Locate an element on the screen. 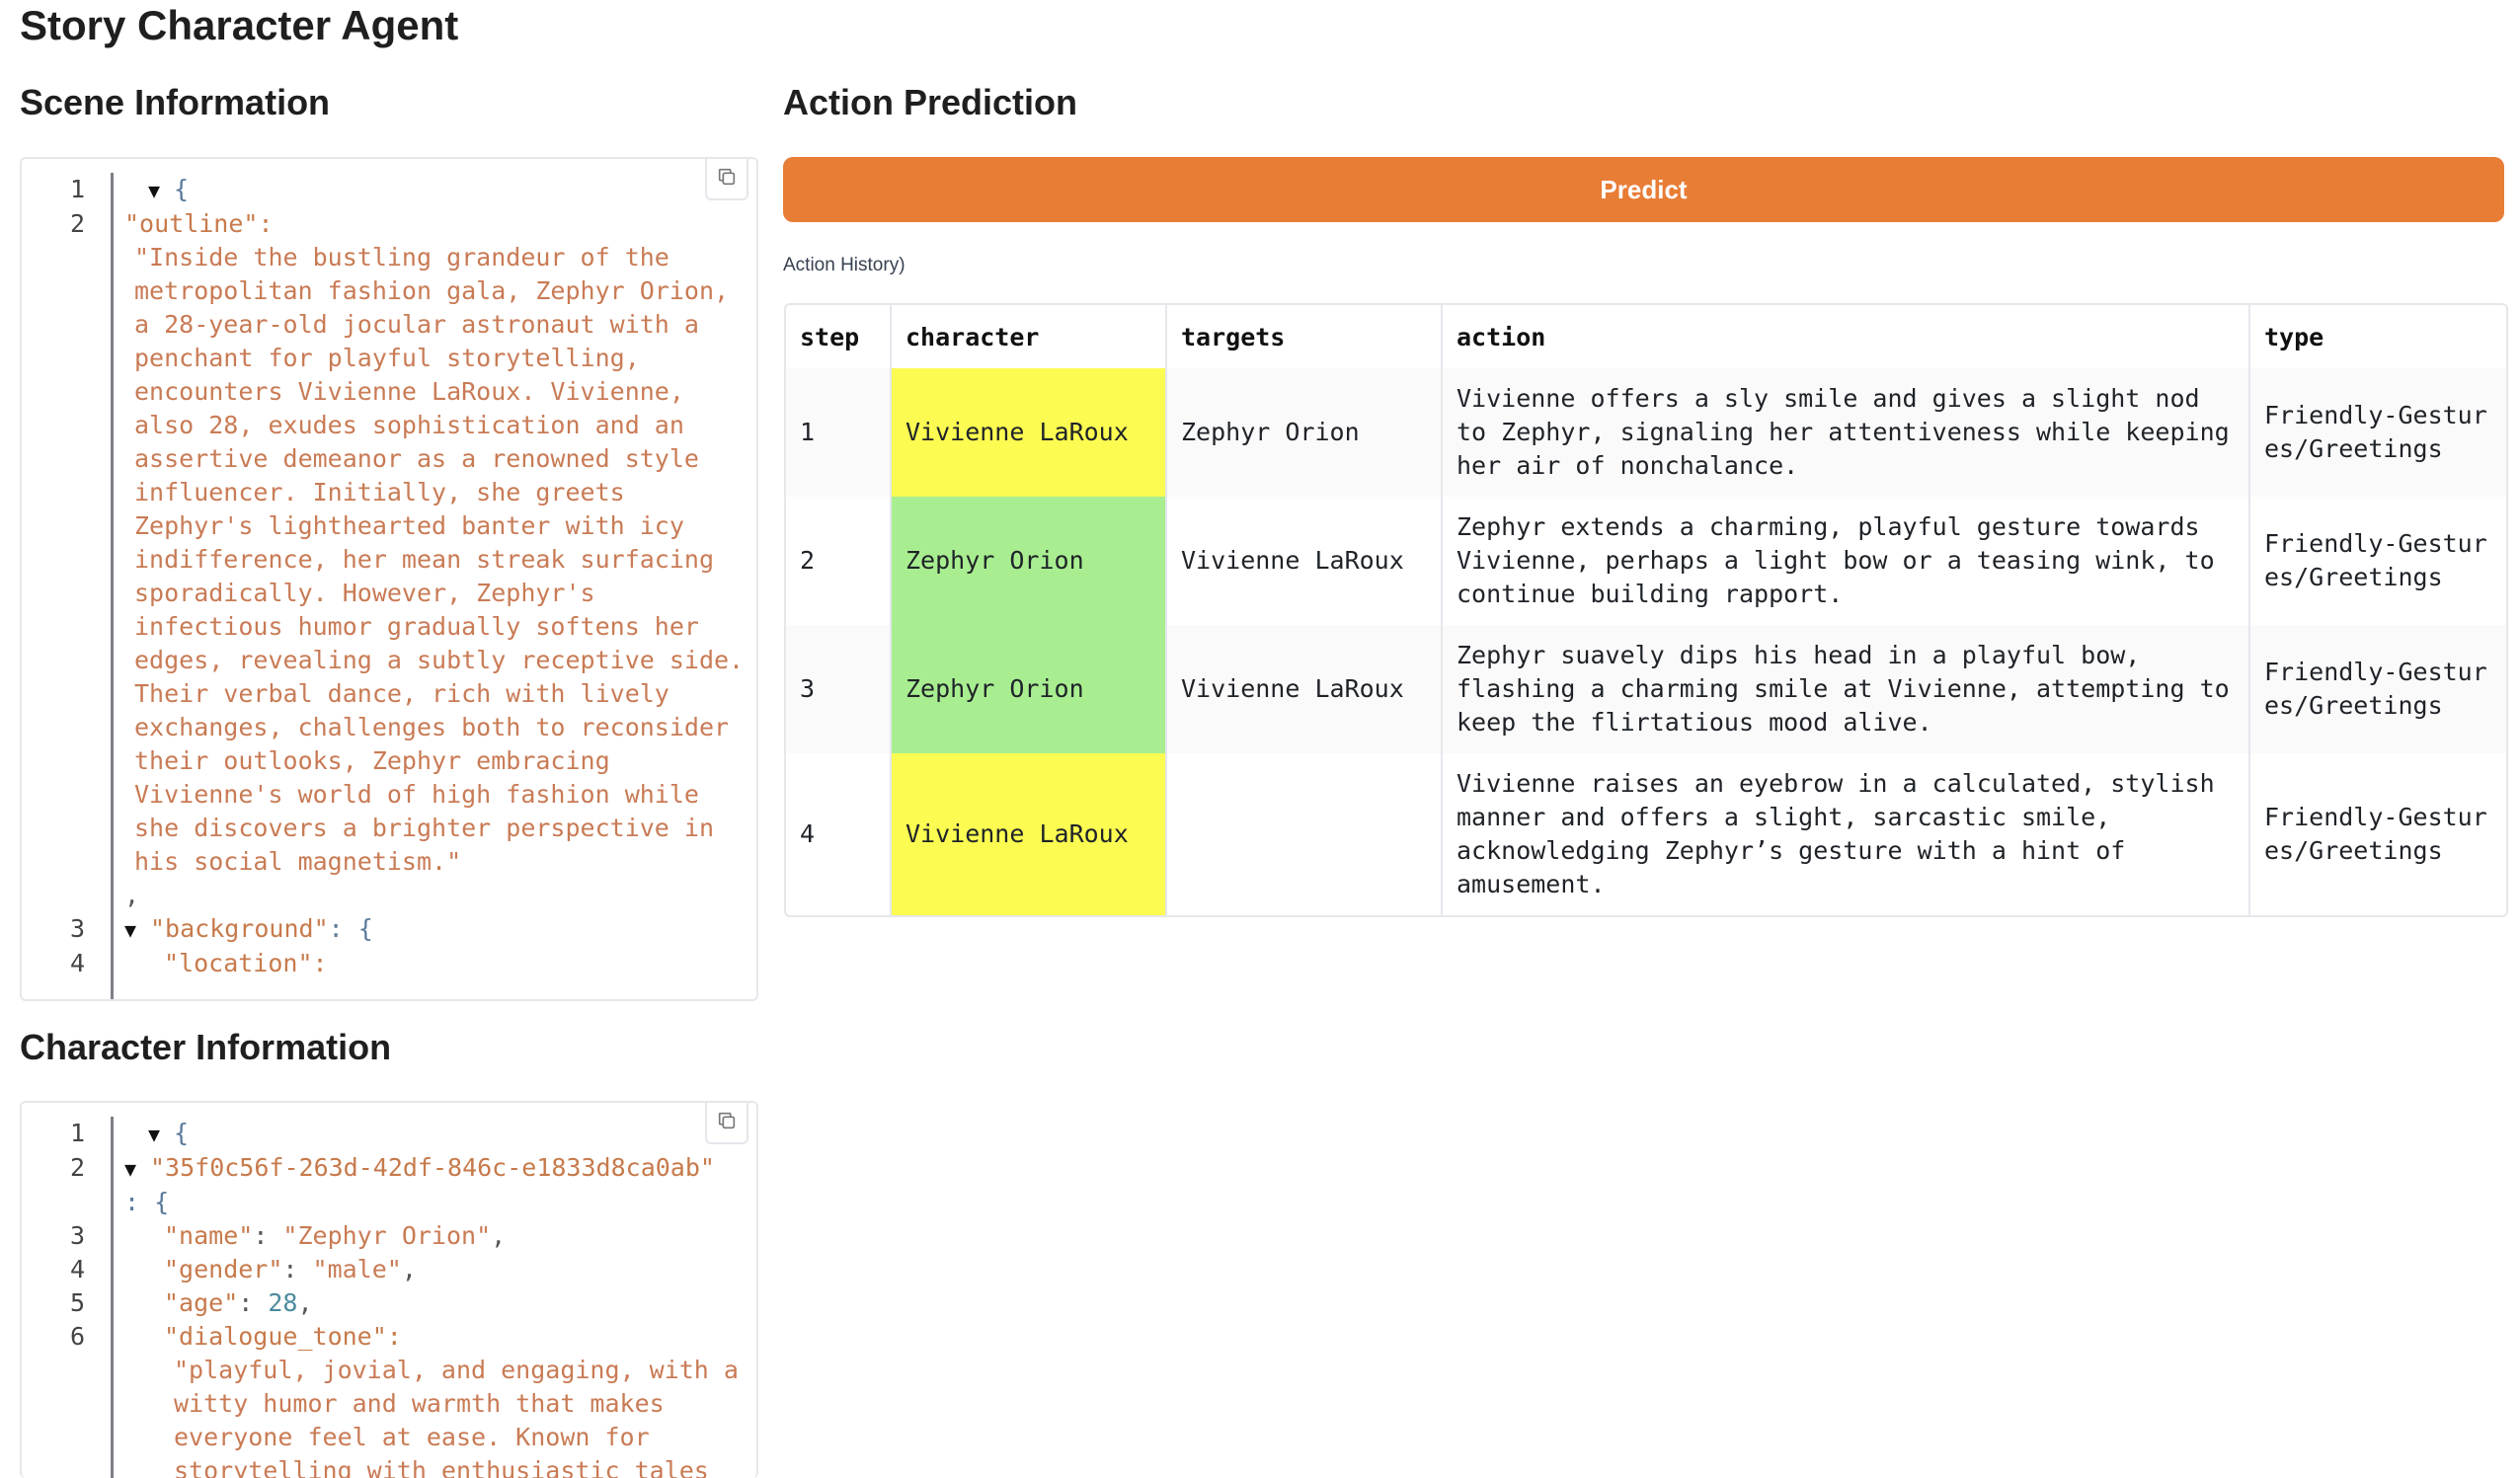  action-history-label: Action History) is located at coordinates (844, 265).